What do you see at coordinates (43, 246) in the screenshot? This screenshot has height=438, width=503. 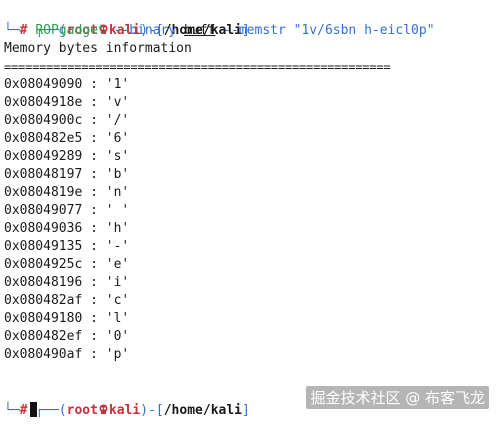 I see `memory-address: 0x08049135` at bounding box center [43, 246].